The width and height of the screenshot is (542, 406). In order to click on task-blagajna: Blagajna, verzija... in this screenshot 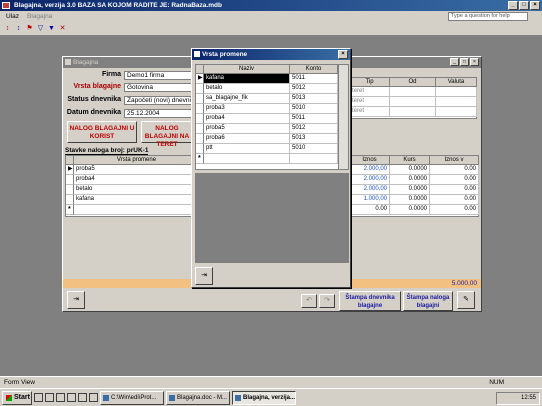, I will do `click(264, 397)`.